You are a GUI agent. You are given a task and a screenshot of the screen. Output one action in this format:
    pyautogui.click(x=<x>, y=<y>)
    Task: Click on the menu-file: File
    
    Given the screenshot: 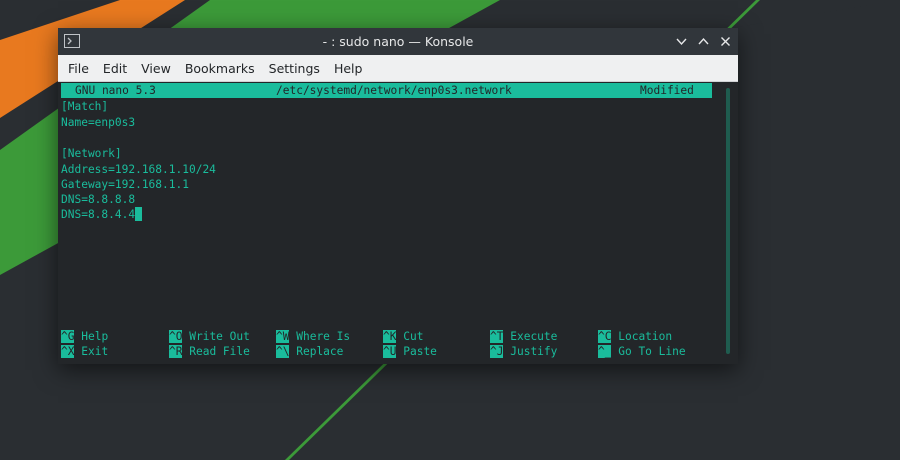 What is the action you would take?
    pyautogui.click(x=78, y=68)
    